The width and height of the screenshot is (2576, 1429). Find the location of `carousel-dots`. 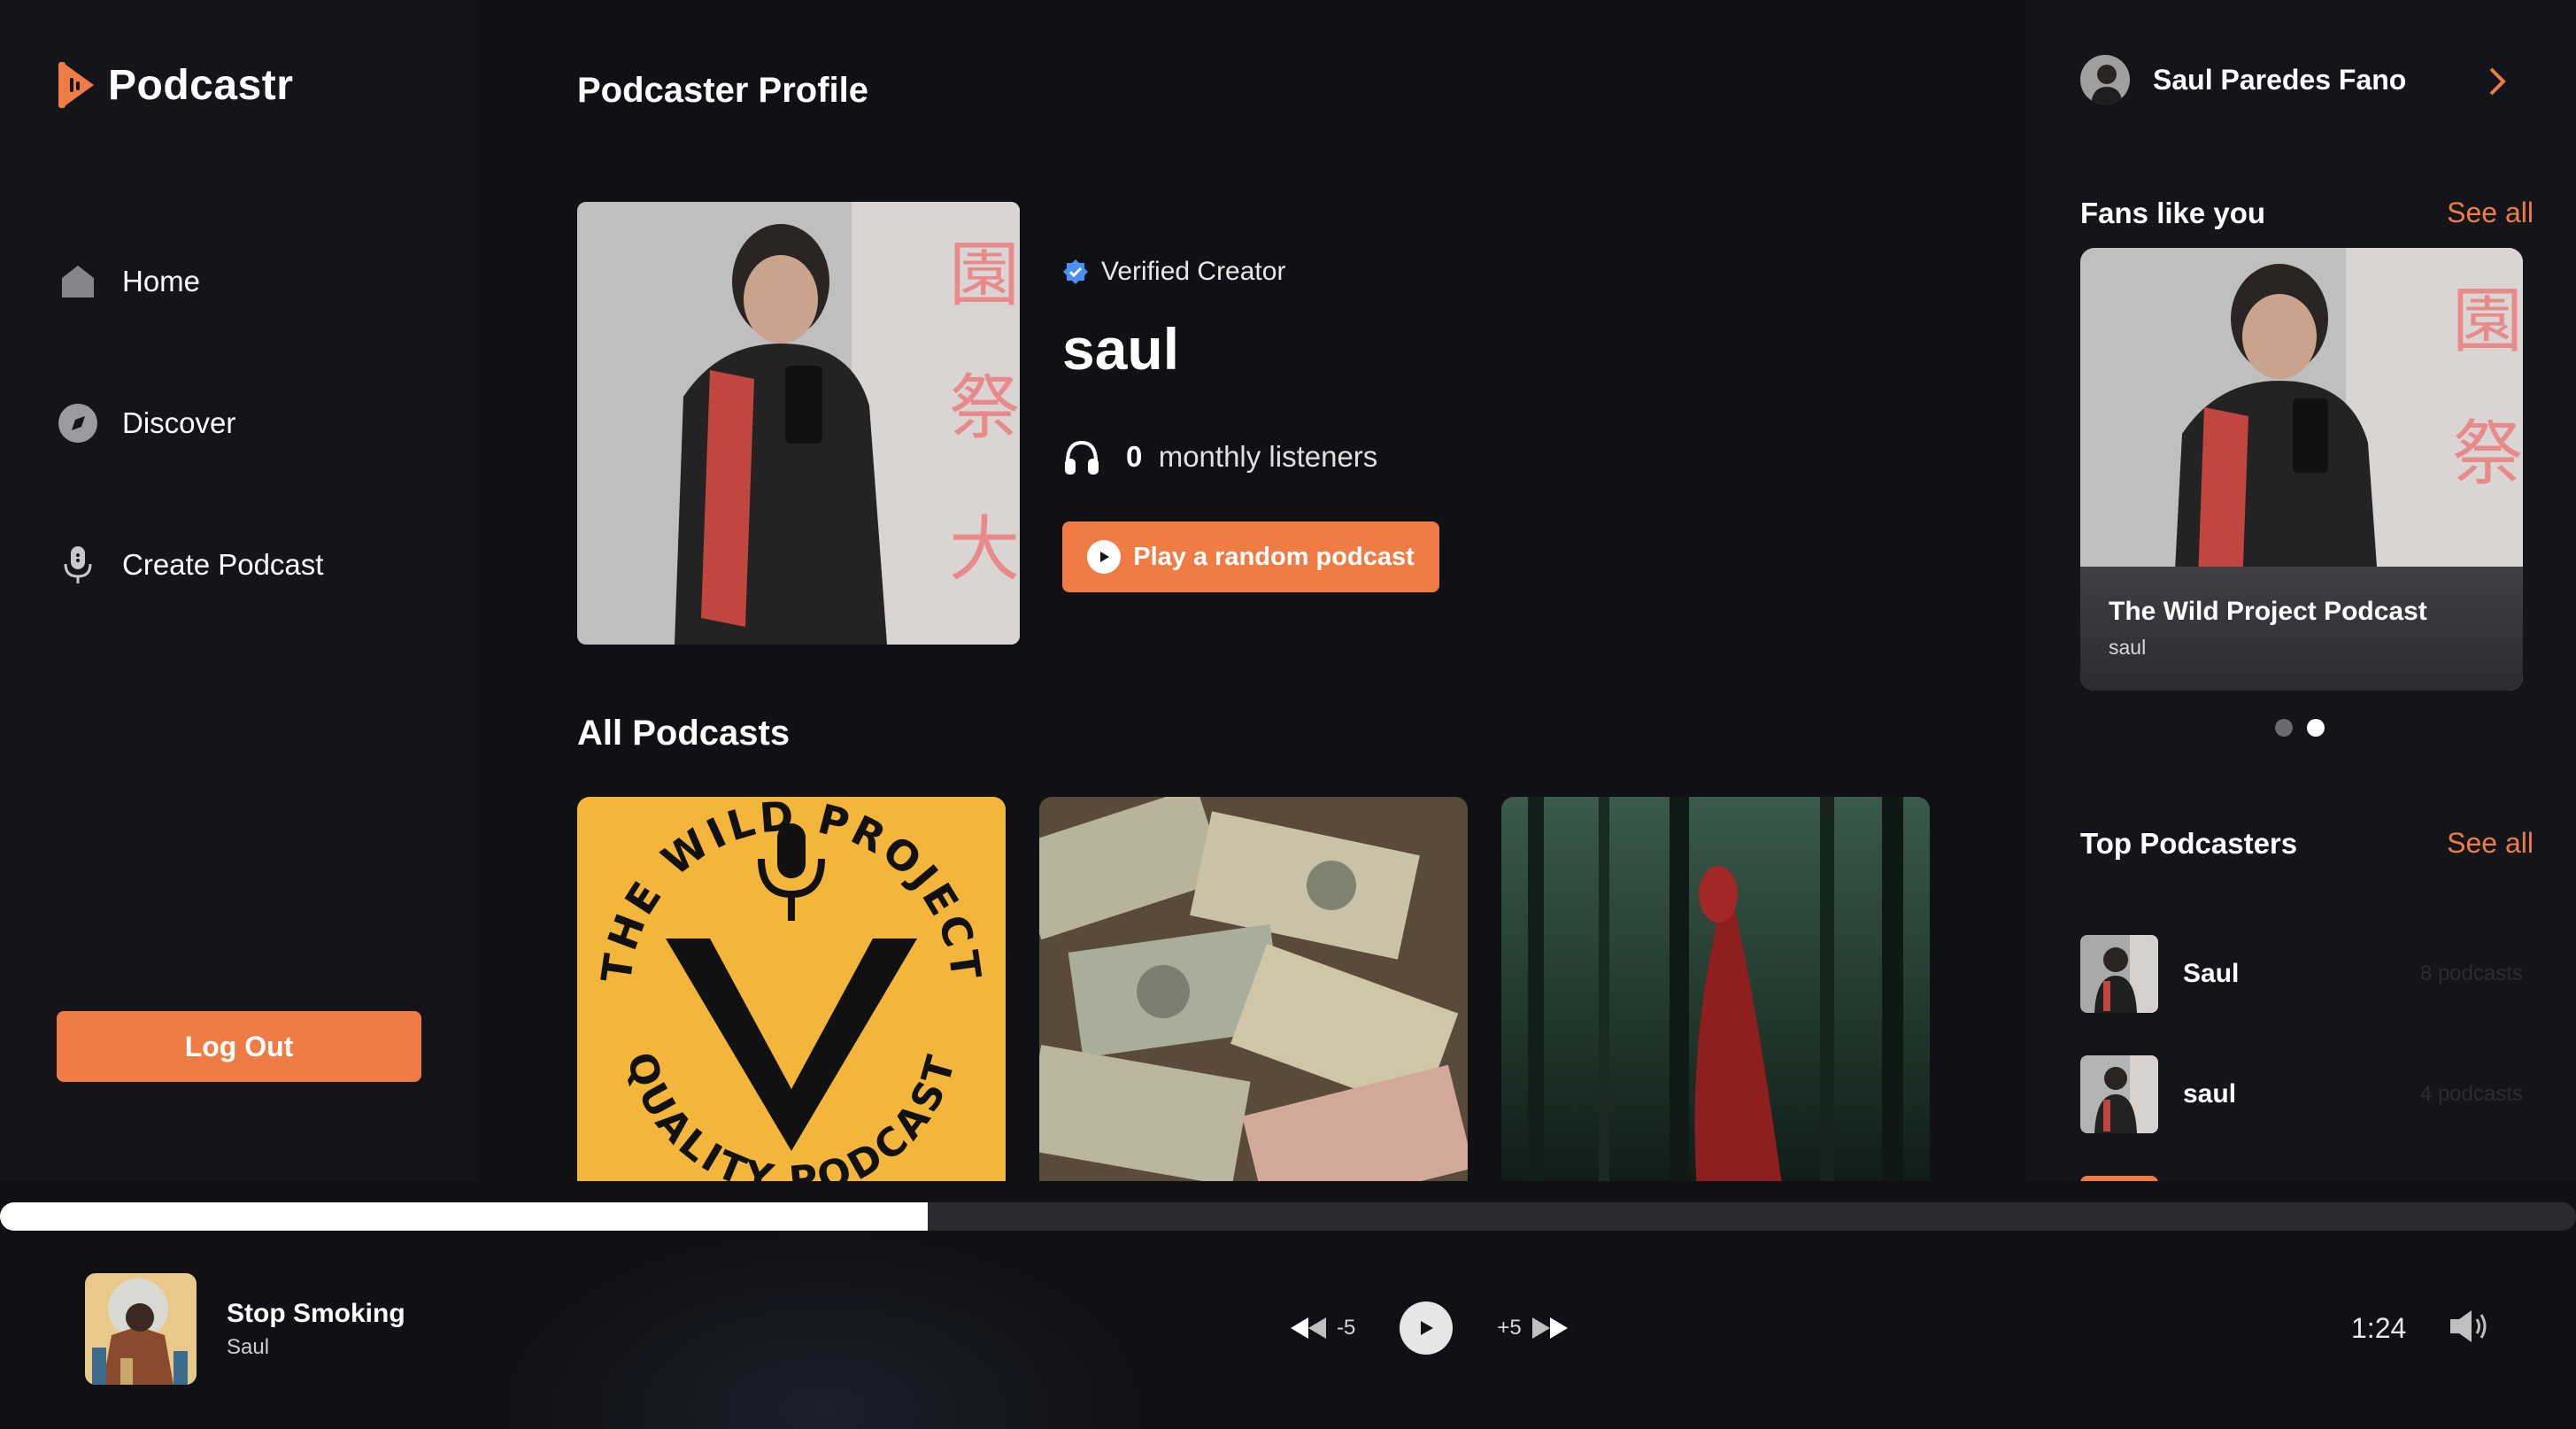

carousel-dots is located at coordinates (2300, 728).